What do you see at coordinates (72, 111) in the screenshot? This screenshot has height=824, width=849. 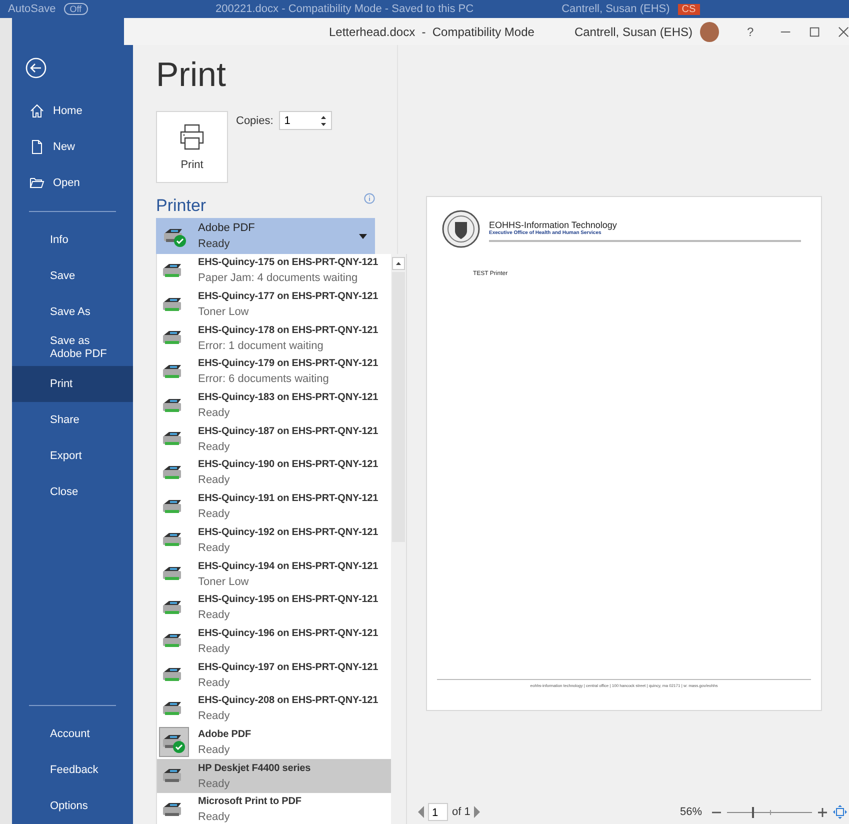 I see `sidebar-nav-item: Home` at bounding box center [72, 111].